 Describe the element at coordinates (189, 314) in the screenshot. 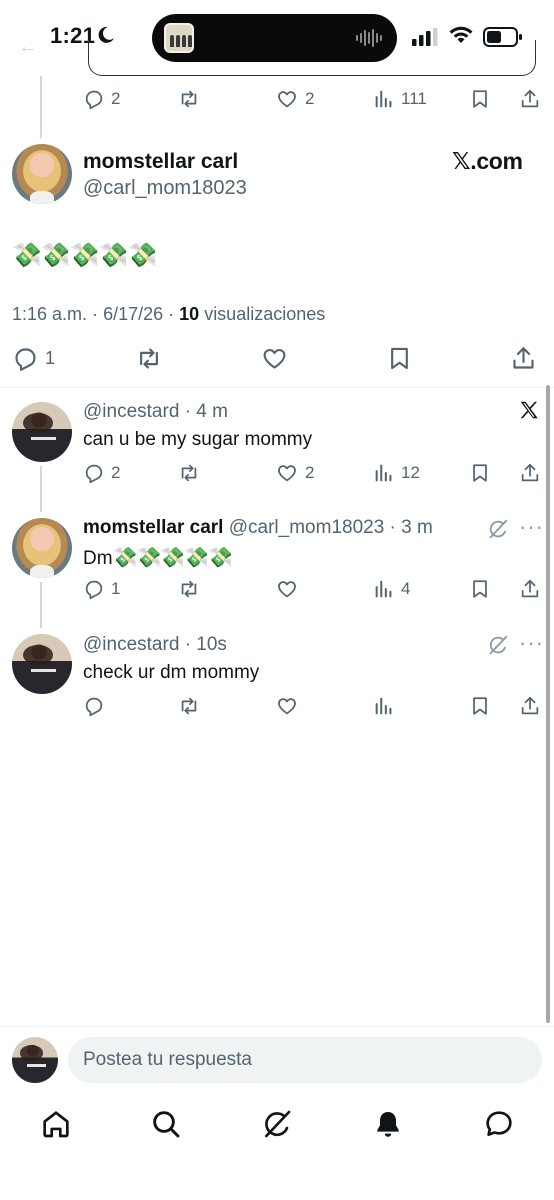

I see `views-count: 10` at that location.